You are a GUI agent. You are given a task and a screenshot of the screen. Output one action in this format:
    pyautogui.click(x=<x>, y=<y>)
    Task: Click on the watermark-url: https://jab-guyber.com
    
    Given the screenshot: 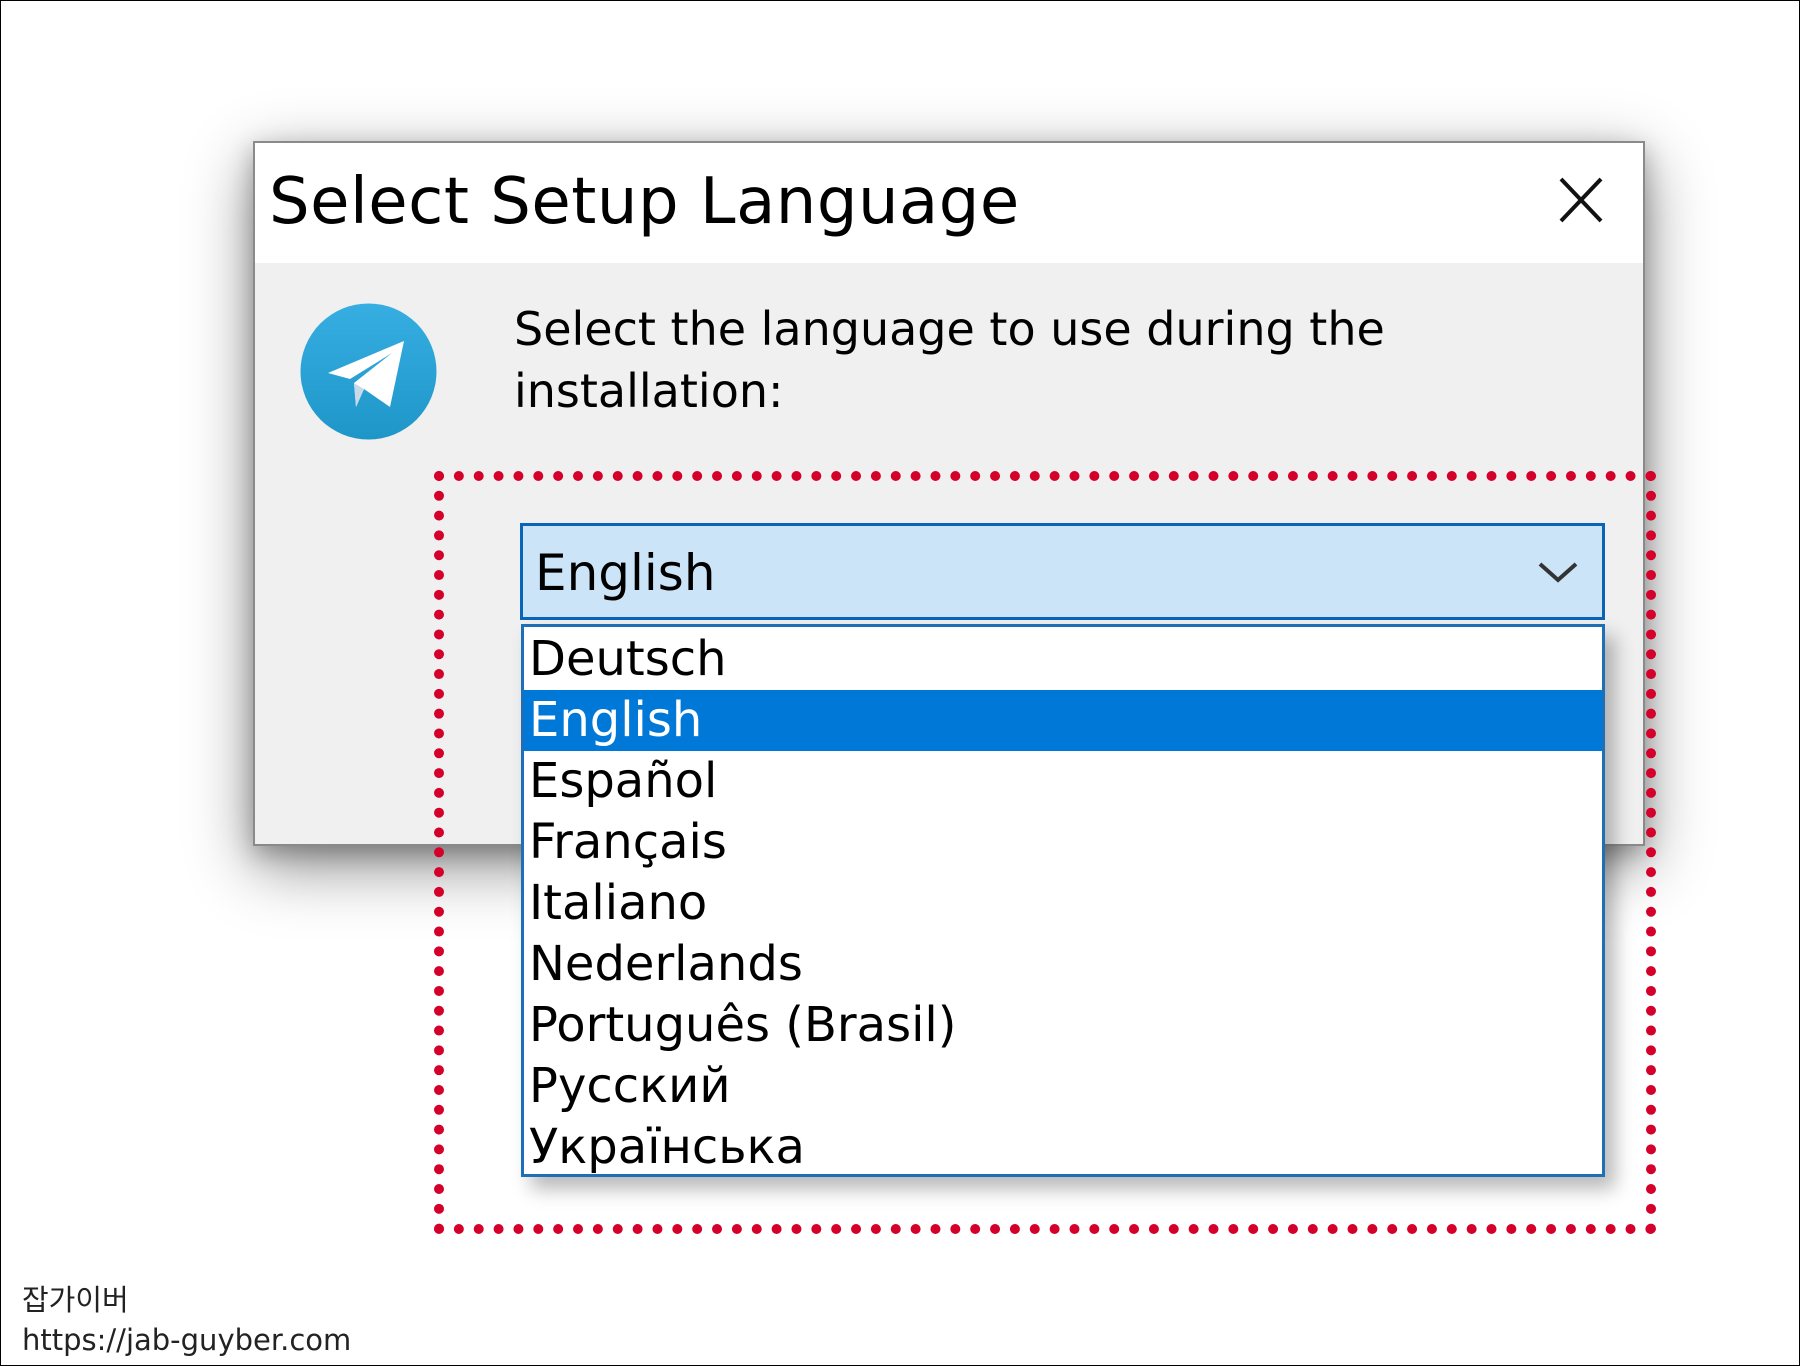 What is the action you would take?
    pyautogui.click(x=187, y=1340)
    